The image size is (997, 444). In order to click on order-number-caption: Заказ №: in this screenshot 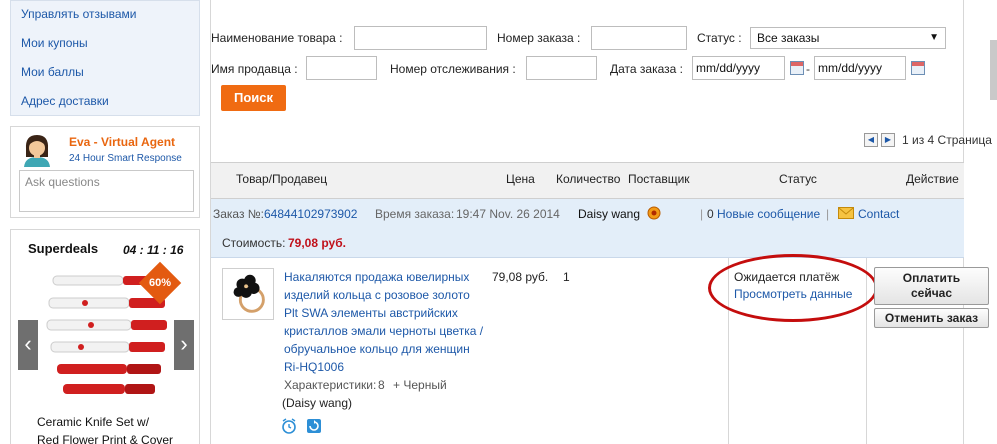, I will do `click(239, 214)`.